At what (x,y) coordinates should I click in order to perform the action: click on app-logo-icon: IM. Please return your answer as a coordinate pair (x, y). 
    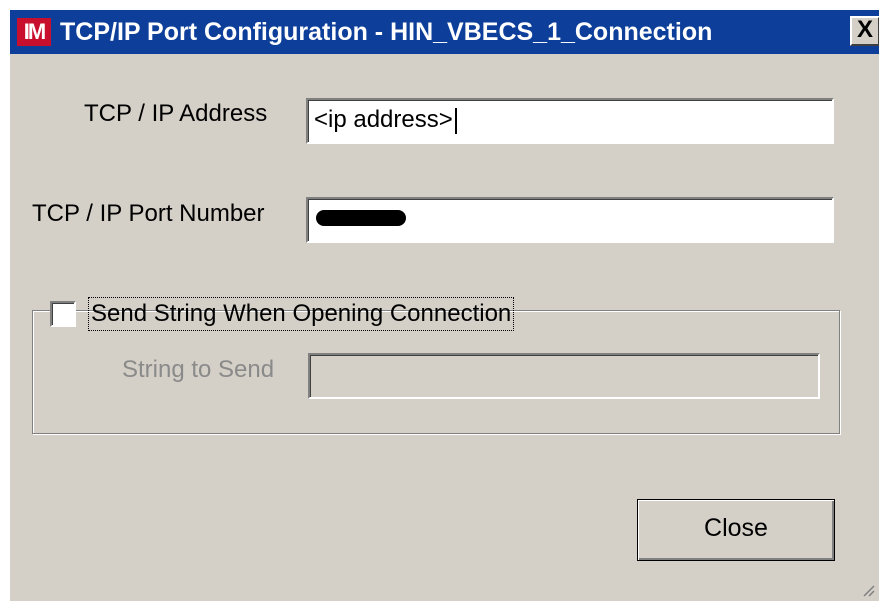
    Looking at the image, I should click on (34, 32).